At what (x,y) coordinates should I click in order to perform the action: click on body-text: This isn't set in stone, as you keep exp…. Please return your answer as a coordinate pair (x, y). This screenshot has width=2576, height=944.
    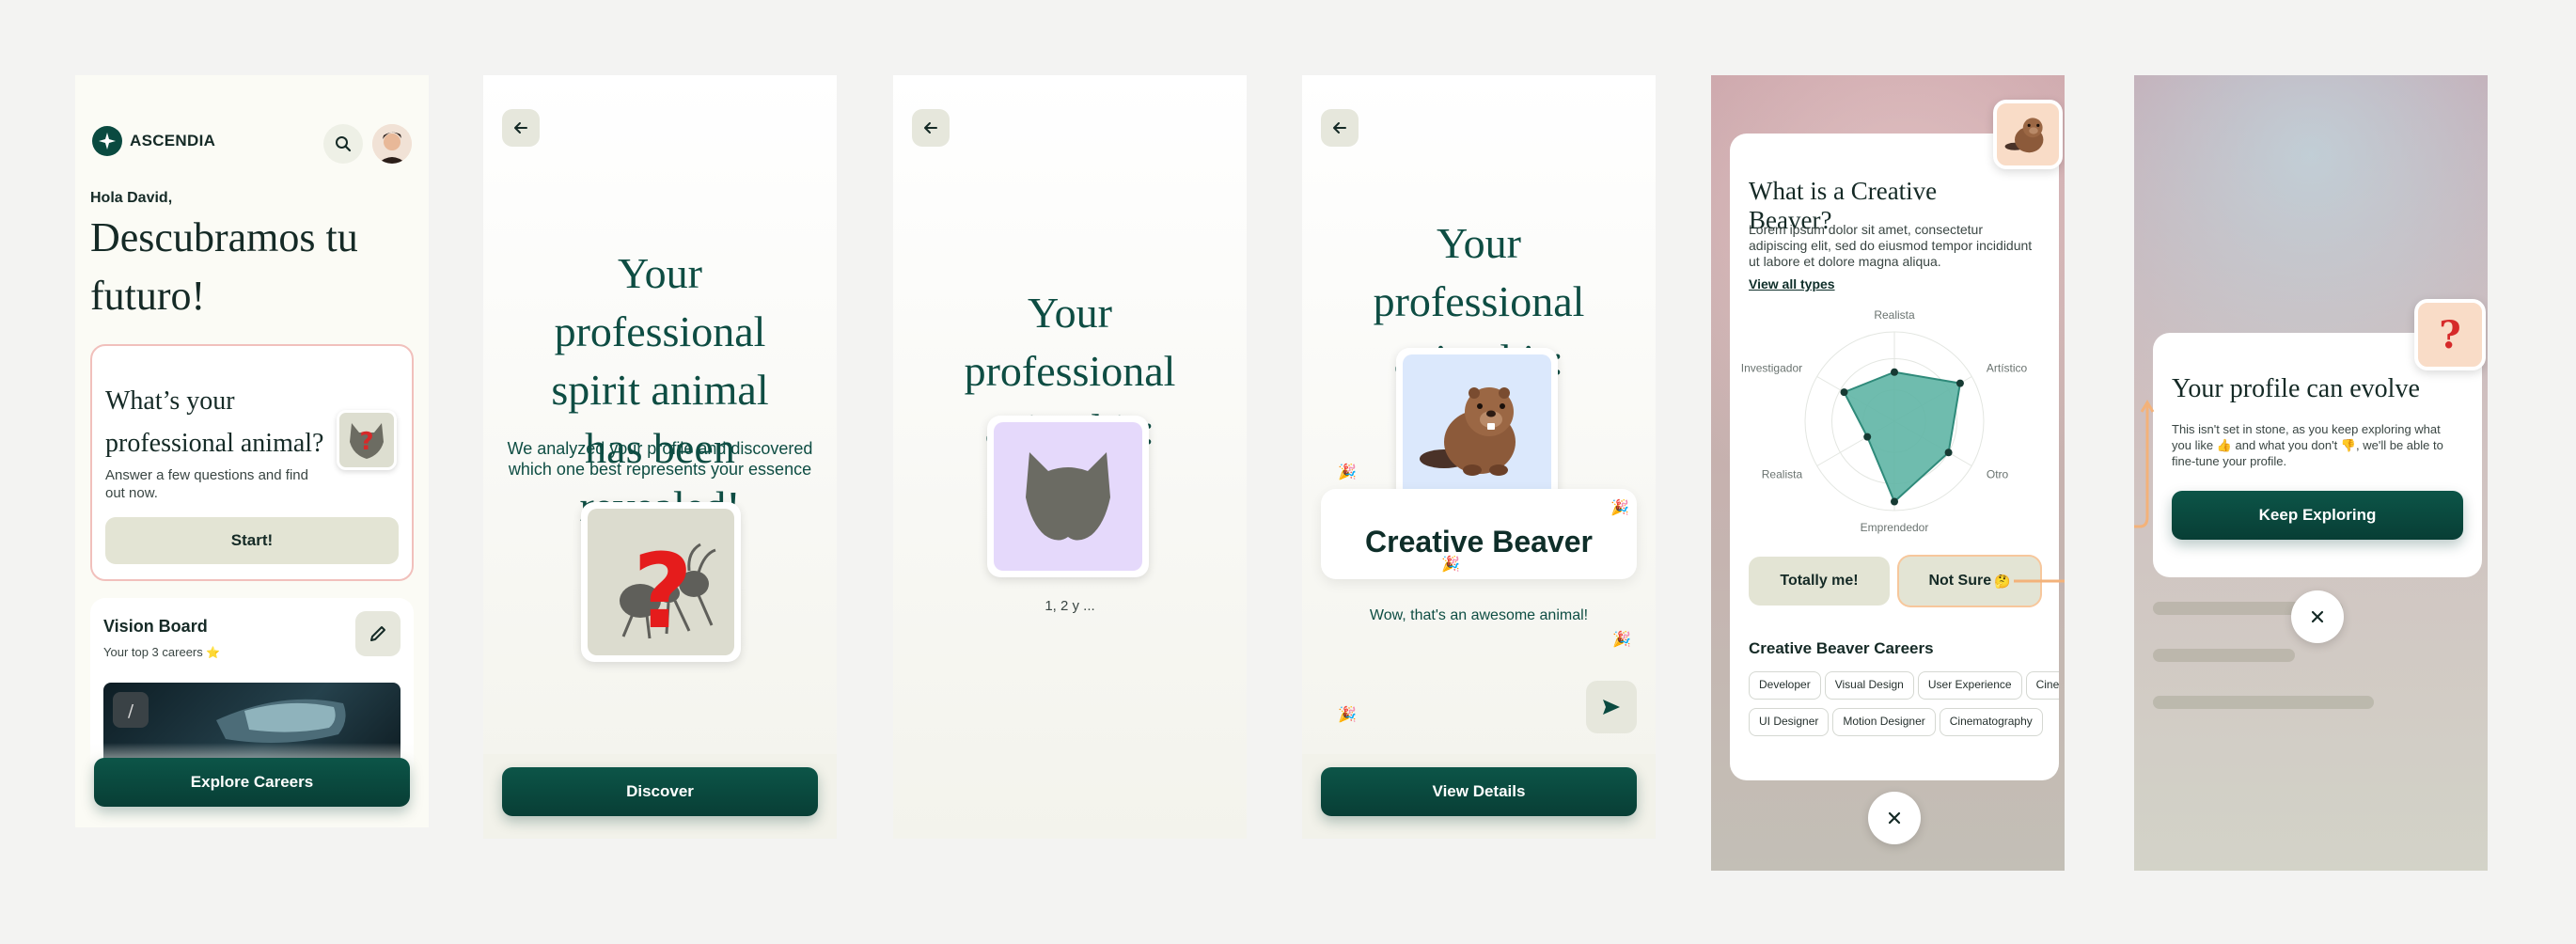
    Looking at the image, I should click on (2307, 445).